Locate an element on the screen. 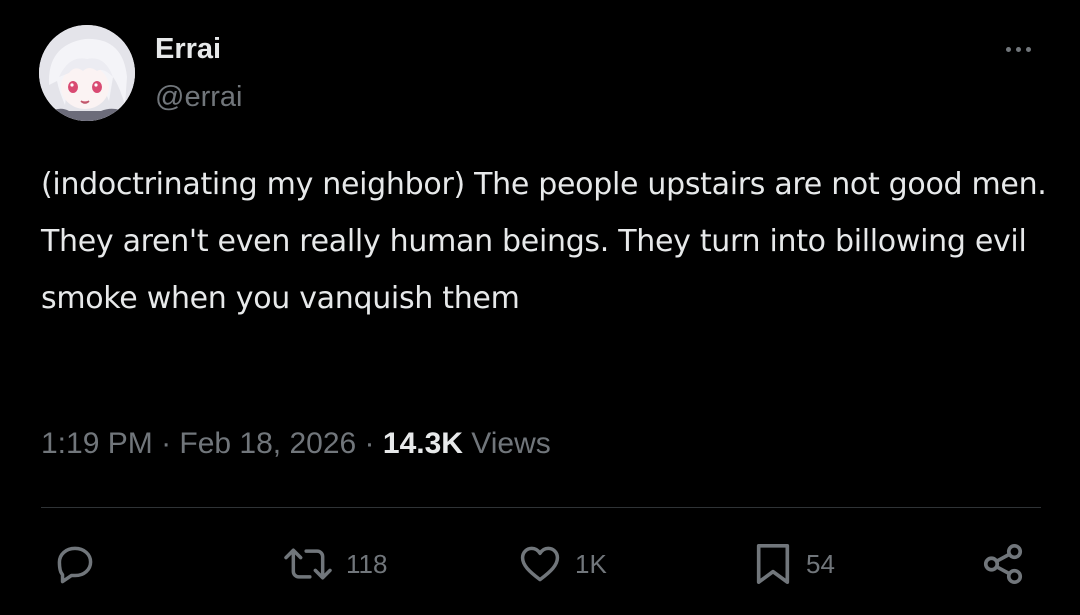 The width and height of the screenshot is (1080, 615). bookmark-count: 54 is located at coordinates (820, 564).